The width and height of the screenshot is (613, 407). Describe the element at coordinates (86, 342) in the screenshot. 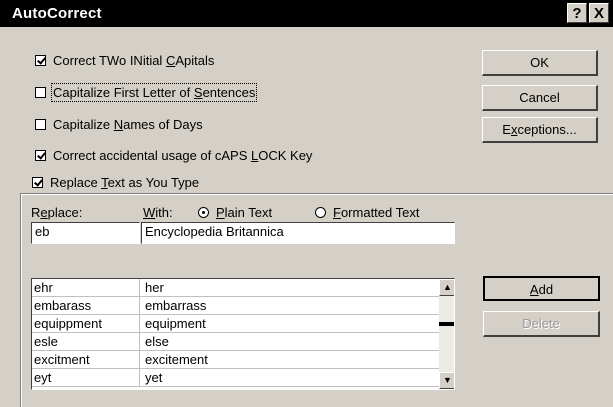

I see `entry-replace: esle` at that location.